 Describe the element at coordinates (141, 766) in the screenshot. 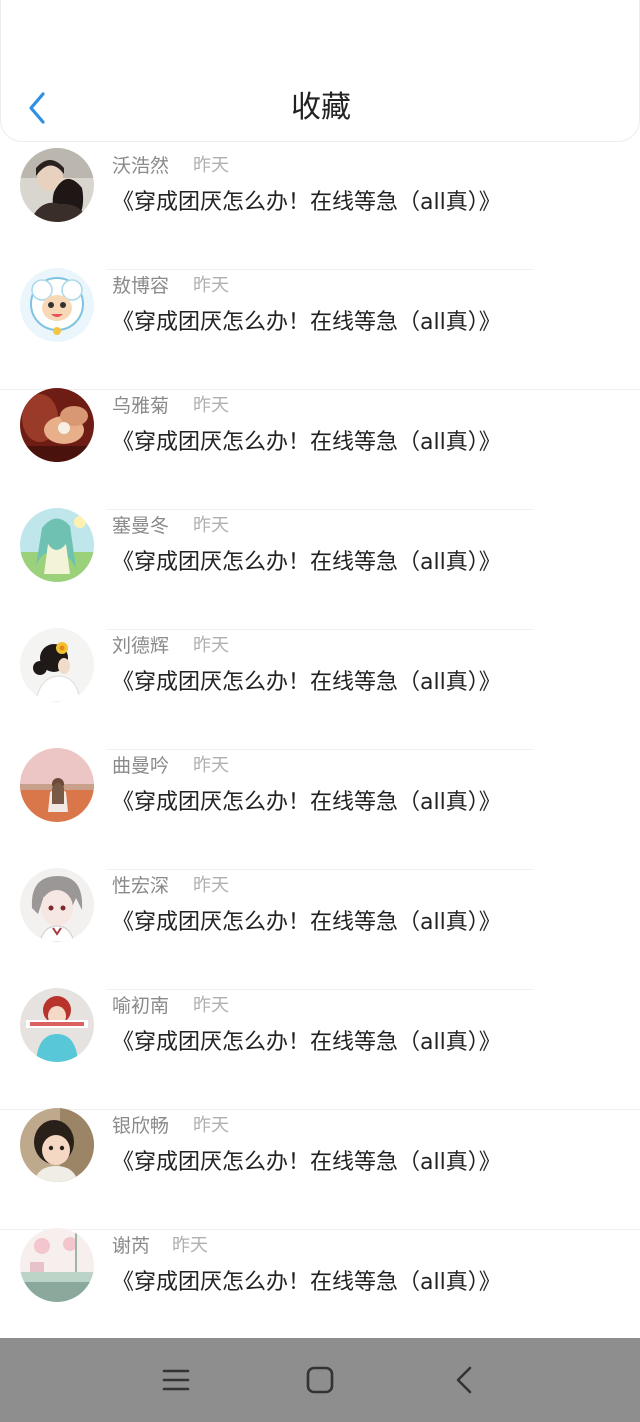

I see `user-name: 曲曼吟` at that location.